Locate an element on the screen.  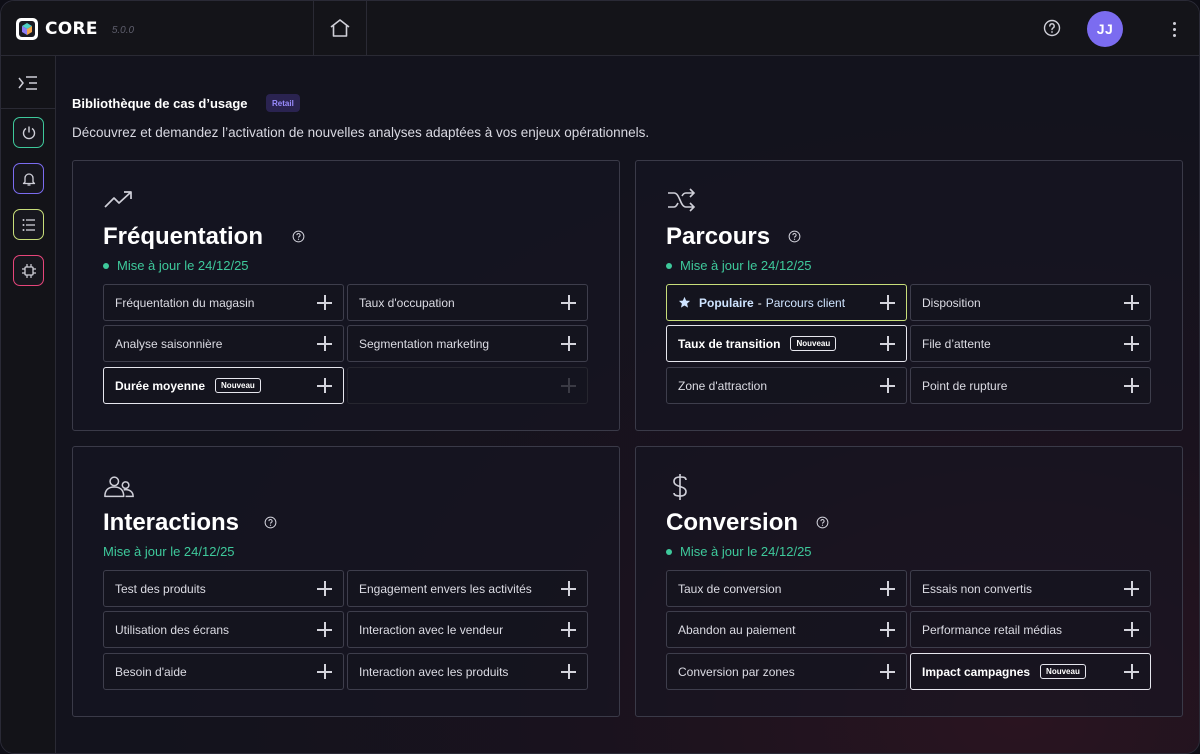
usecase-label: Test des produits is located at coordinates (160, 588).